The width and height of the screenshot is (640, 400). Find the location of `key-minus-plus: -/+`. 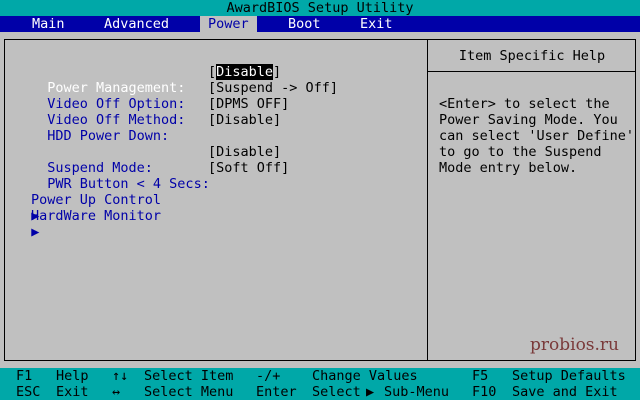

key-minus-plus: -/+ is located at coordinates (268, 376).